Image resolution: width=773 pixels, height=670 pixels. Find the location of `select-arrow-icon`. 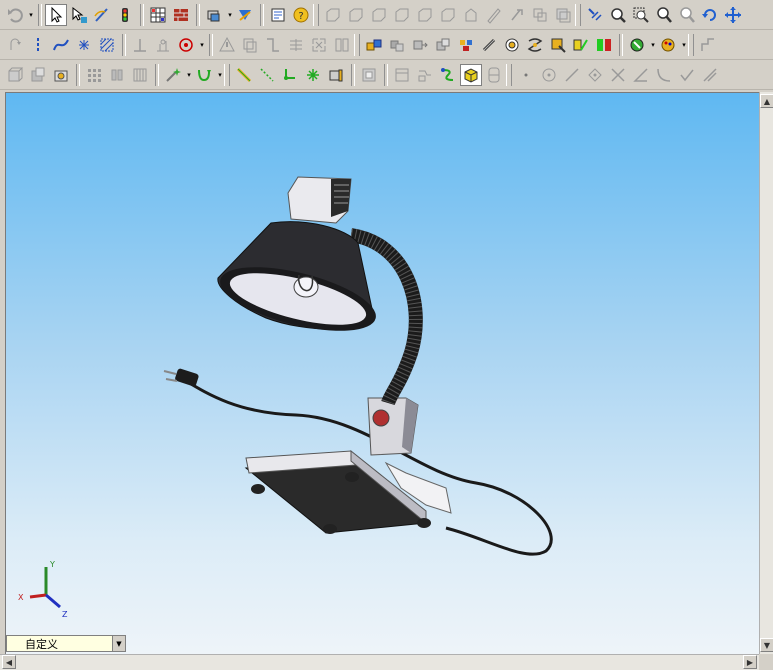

select-arrow-icon is located at coordinates (56, 14).